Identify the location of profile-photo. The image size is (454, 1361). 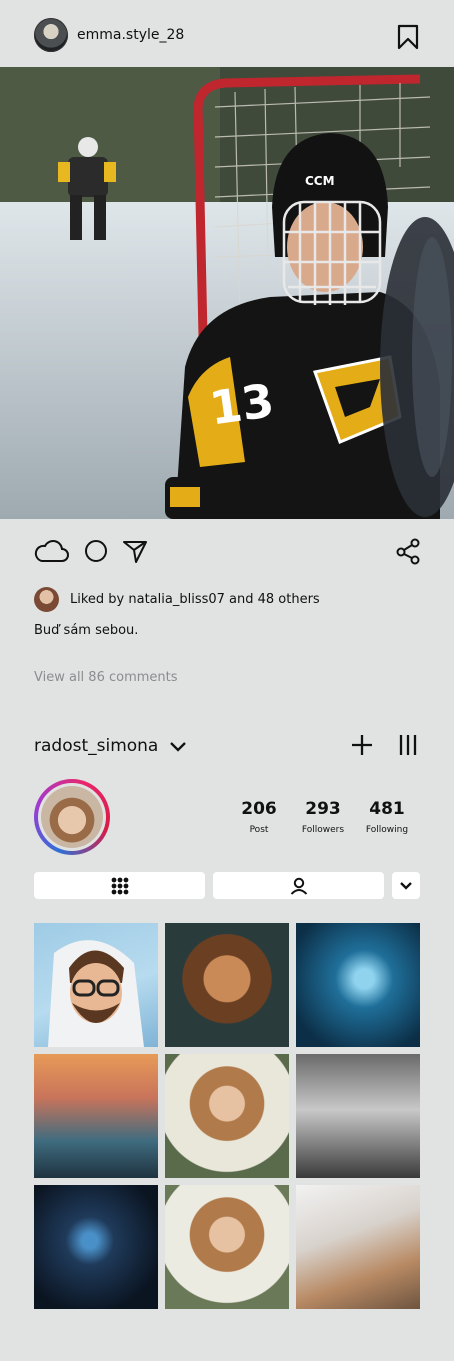
(72, 817).